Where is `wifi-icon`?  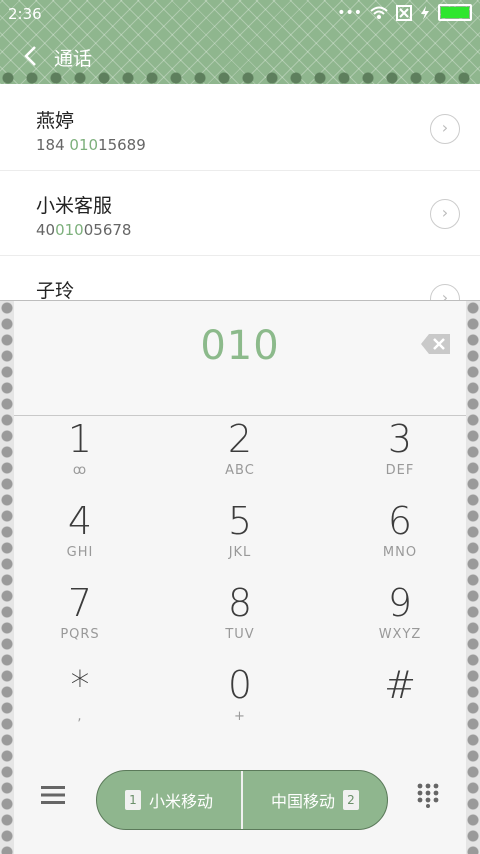 wifi-icon is located at coordinates (379, 12).